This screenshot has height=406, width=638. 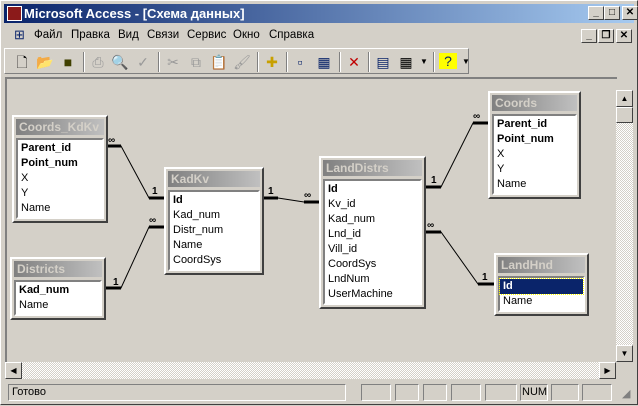 I want to click on table-title: KadKv, so click(x=214, y=179).